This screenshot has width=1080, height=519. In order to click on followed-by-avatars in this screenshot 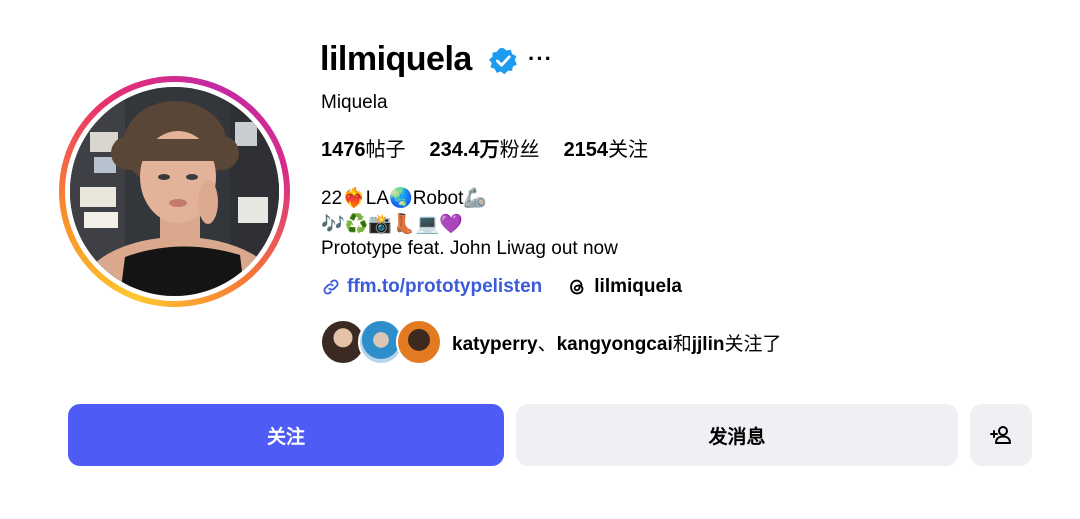, I will do `click(382, 342)`.